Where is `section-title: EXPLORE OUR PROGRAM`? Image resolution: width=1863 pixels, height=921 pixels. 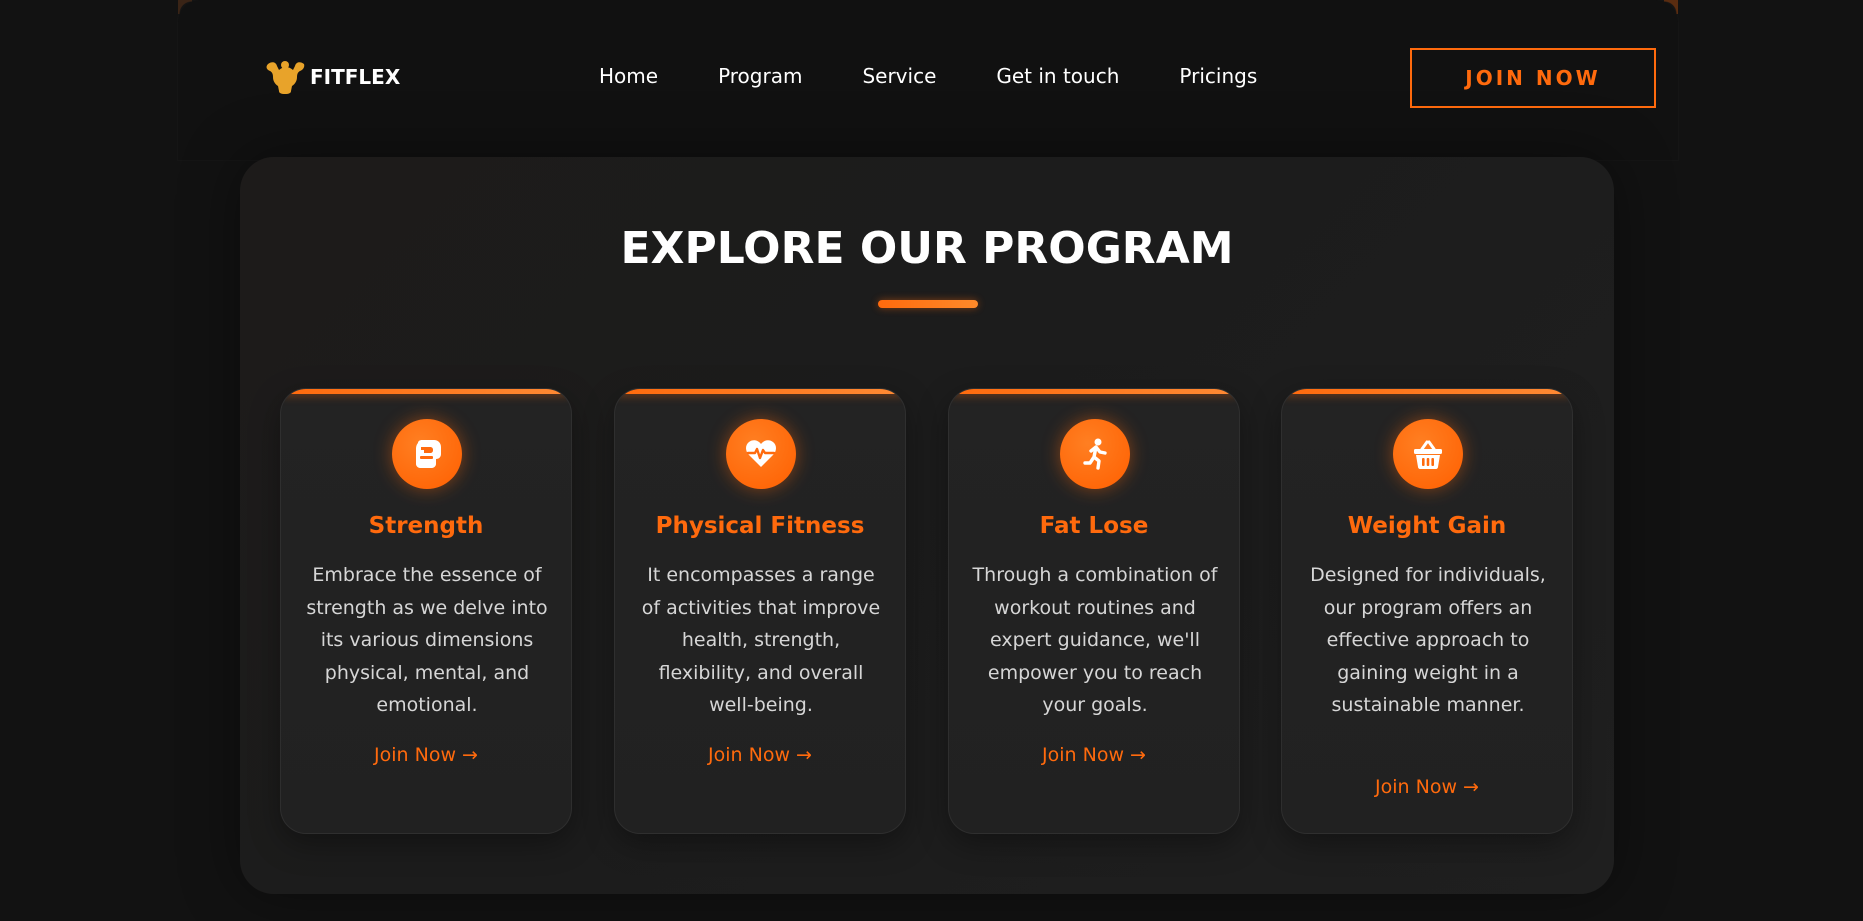
section-title: EXPLORE OUR PROGRAM is located at coordinates (927, 248).